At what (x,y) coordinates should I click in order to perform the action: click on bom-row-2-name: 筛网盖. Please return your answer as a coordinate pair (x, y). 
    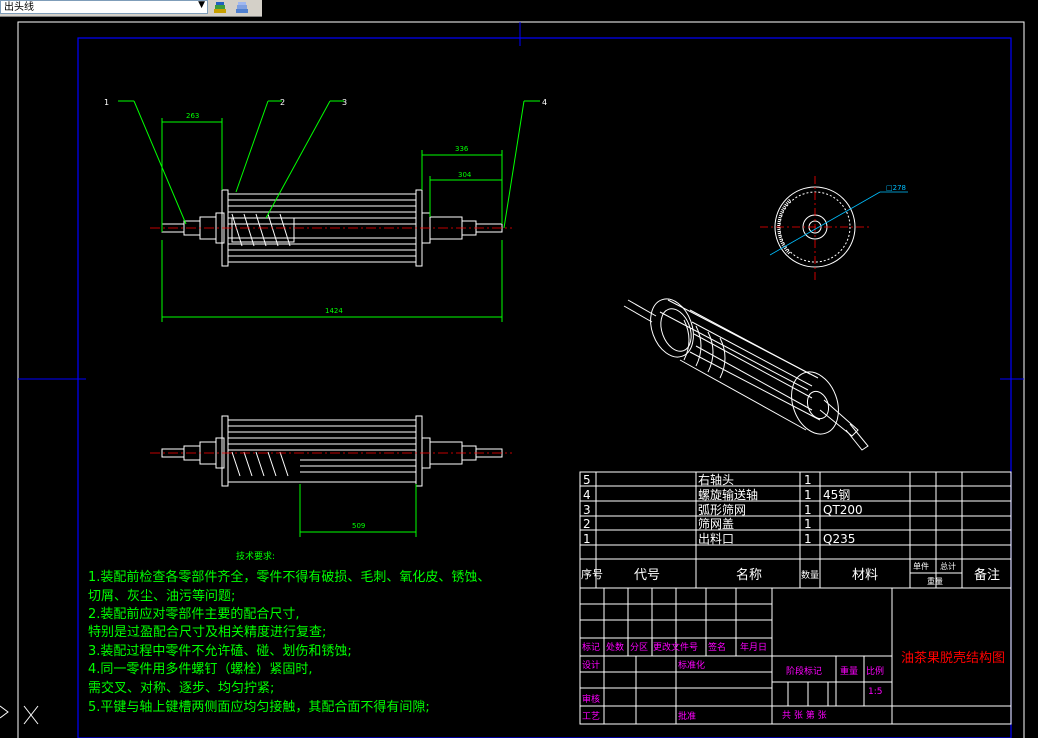
    Looking at the image, I should click on (716, 523).